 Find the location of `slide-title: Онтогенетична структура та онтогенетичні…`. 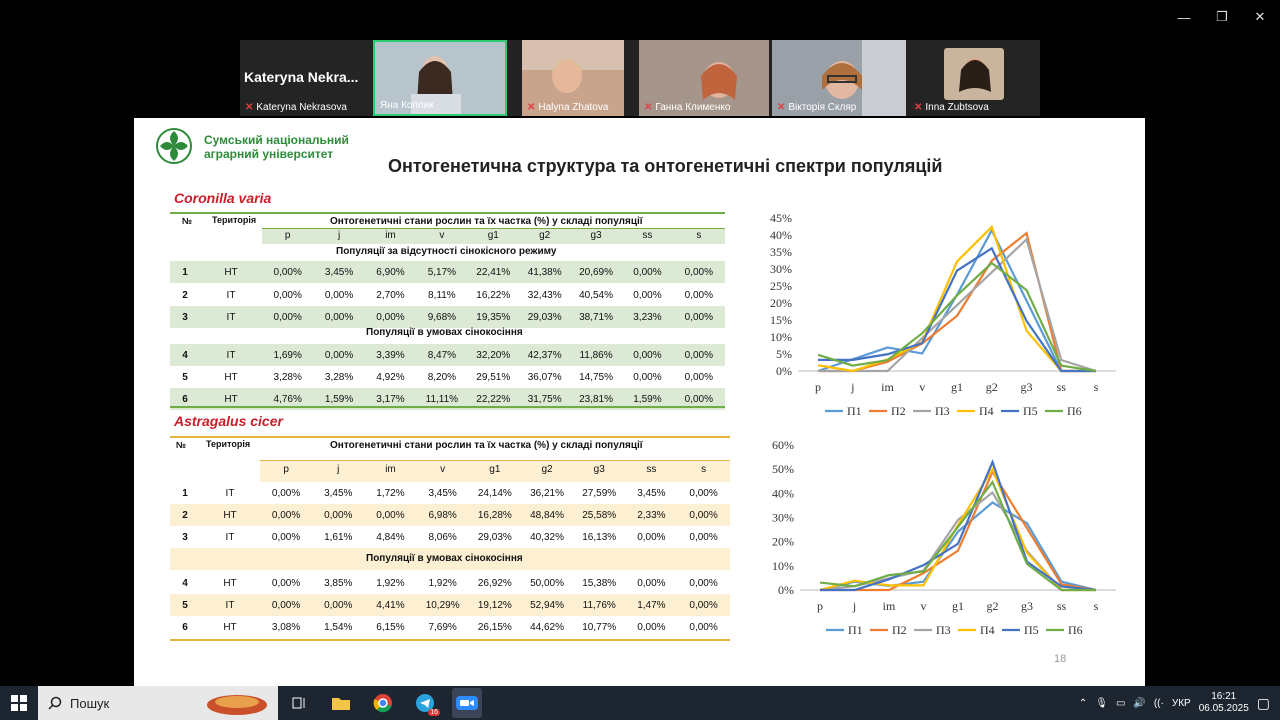

slide-title: Онтогенетична структура та онтогенетичні… is located at coordinates (665, 166).